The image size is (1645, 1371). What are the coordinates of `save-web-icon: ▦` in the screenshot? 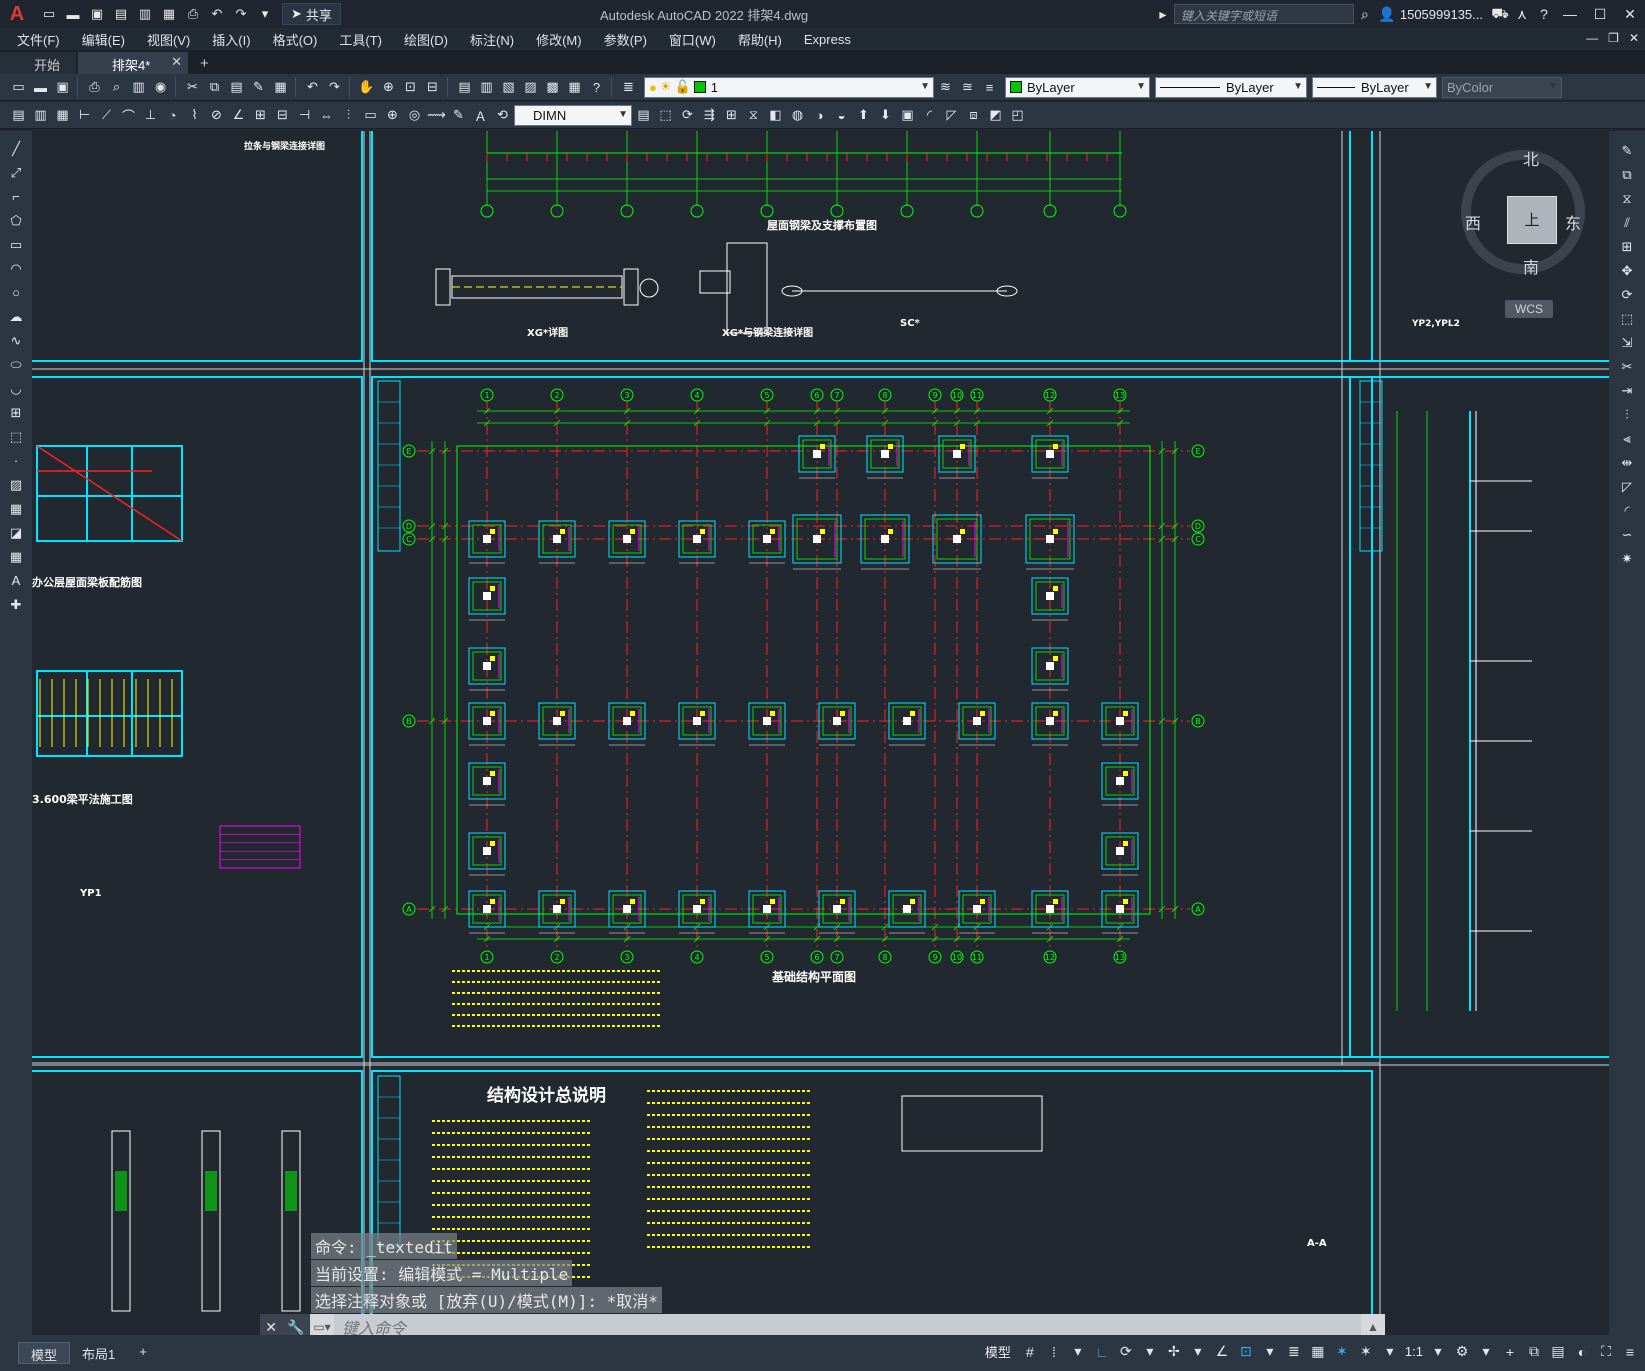 It's located at (169, 14).